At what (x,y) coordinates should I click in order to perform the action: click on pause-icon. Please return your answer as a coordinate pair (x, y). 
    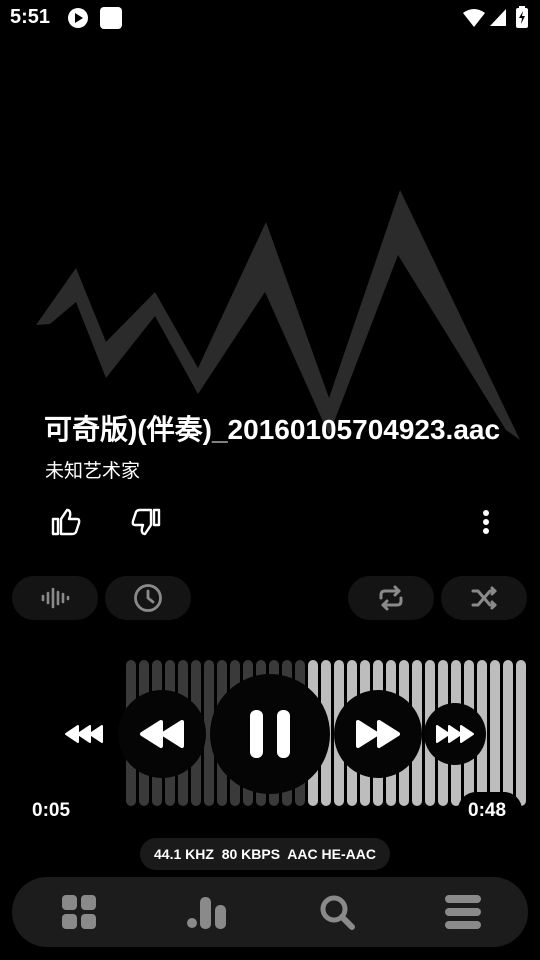
    Looking at the image, I should click on (270, 734).